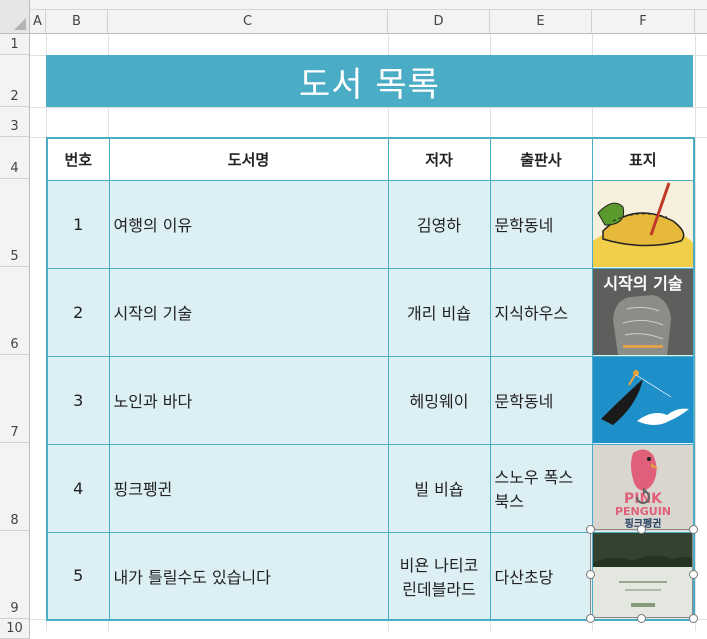 This screenshot has height=639, width=707. I want to click on cover-art-wrong-icon, so click(642, 575).